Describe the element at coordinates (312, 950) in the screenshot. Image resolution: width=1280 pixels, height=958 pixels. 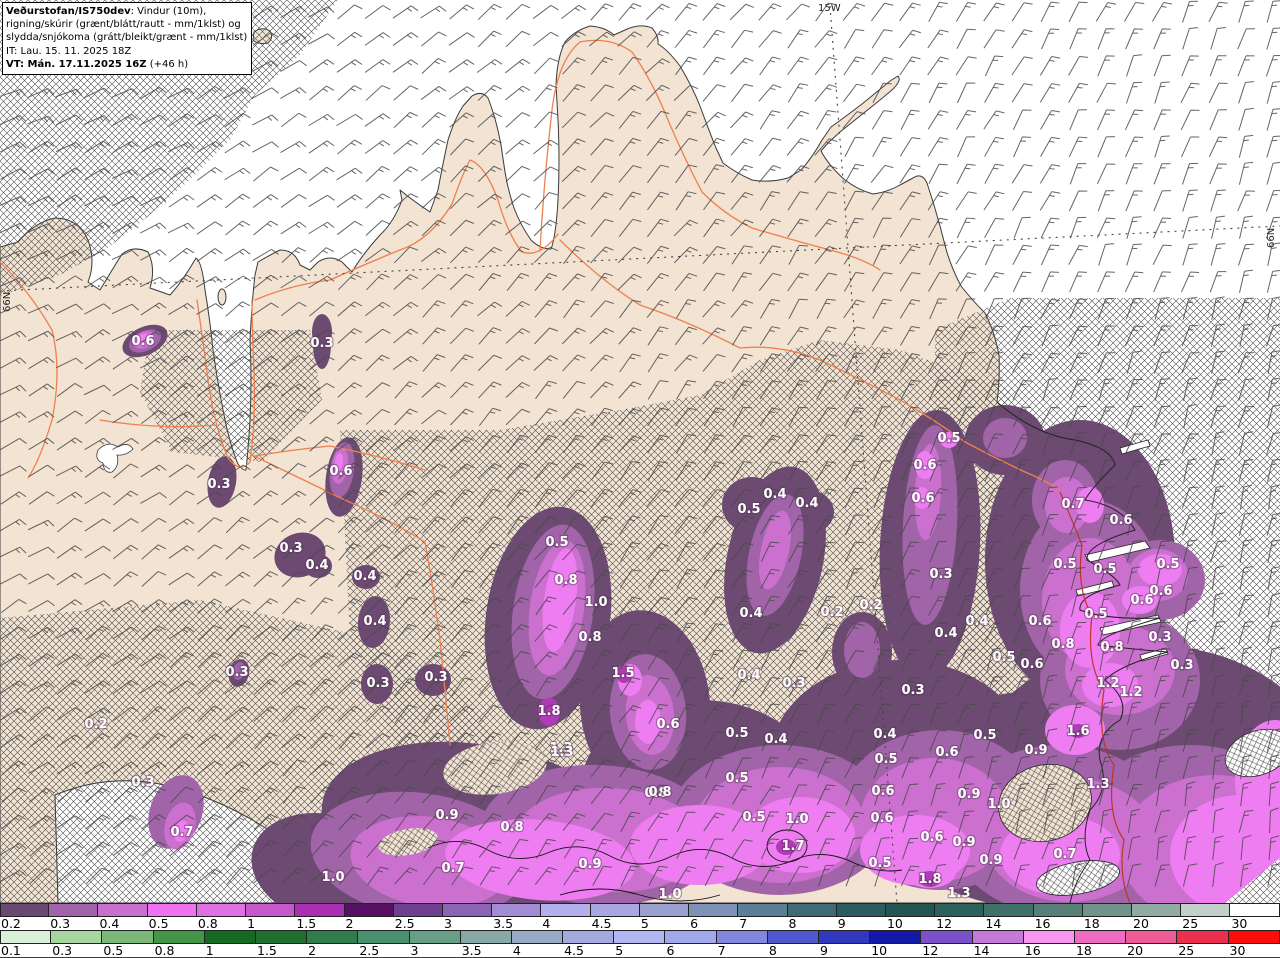
I see `rain-scale-tick: 2` at that location.